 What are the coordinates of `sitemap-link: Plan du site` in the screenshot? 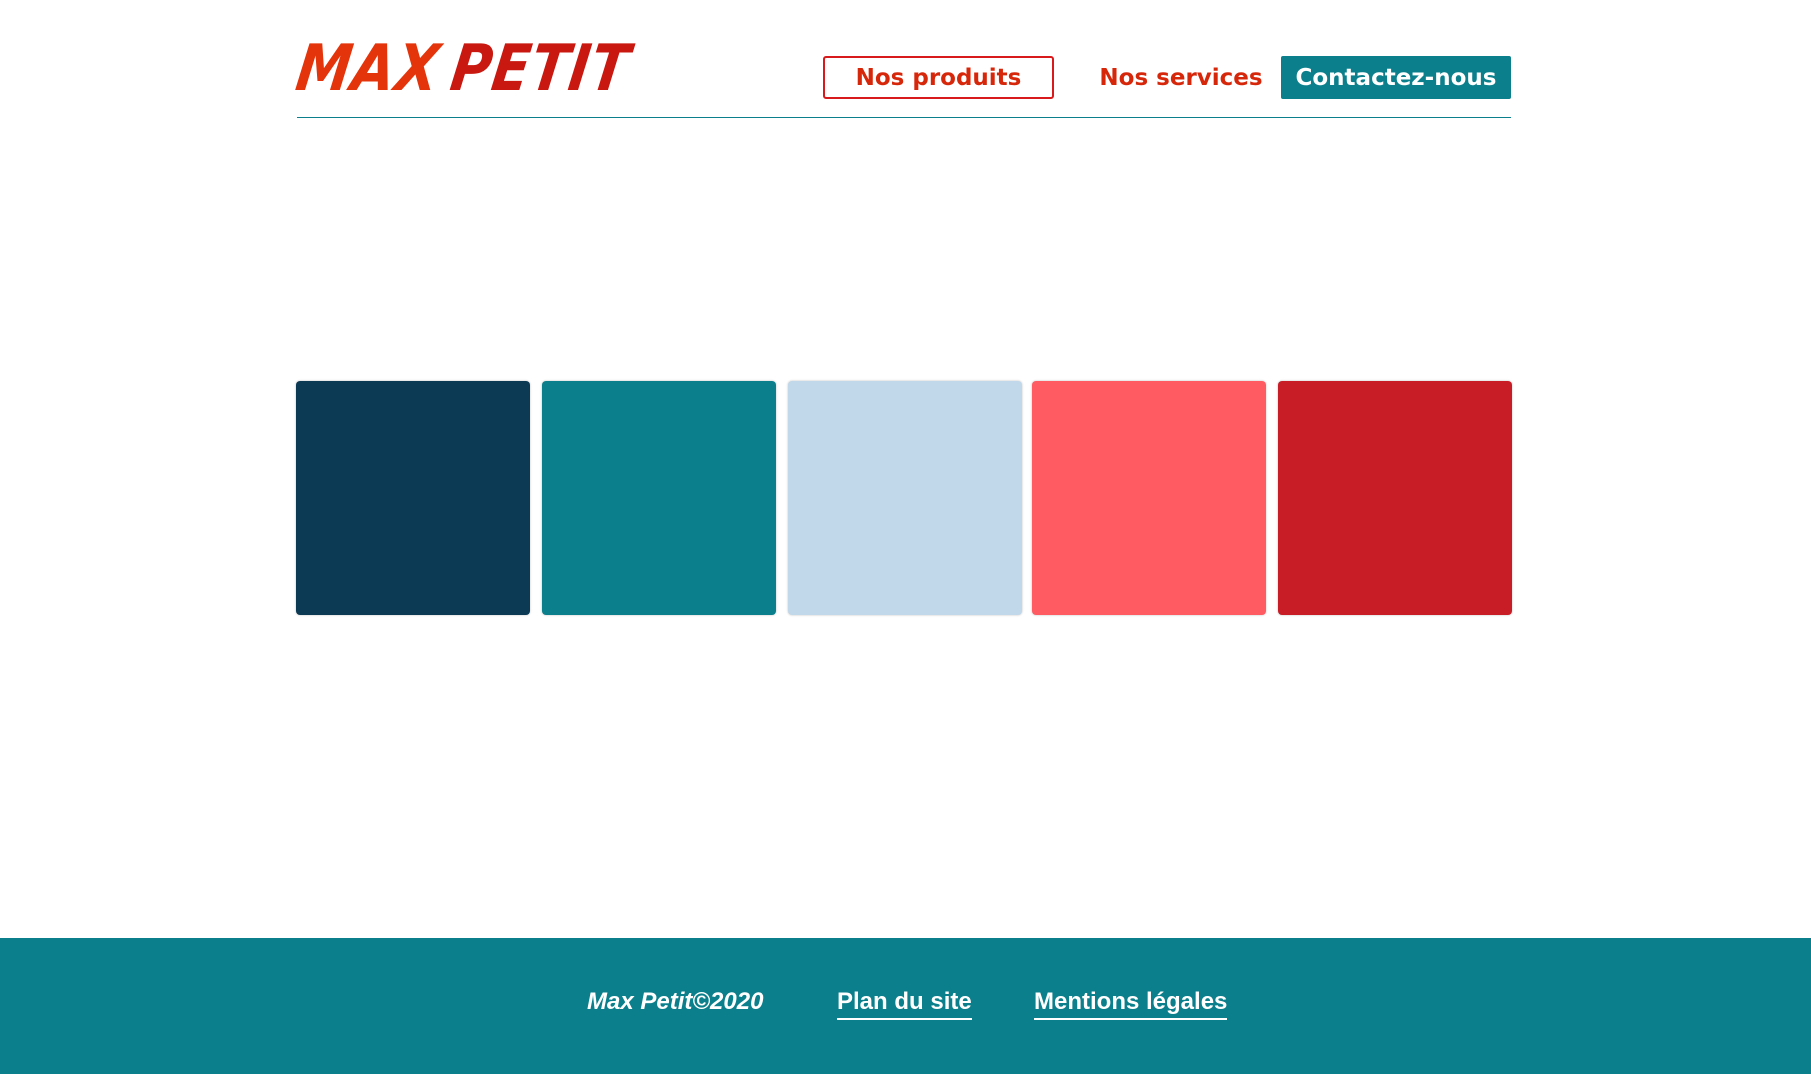 It's located at (904, 1003).